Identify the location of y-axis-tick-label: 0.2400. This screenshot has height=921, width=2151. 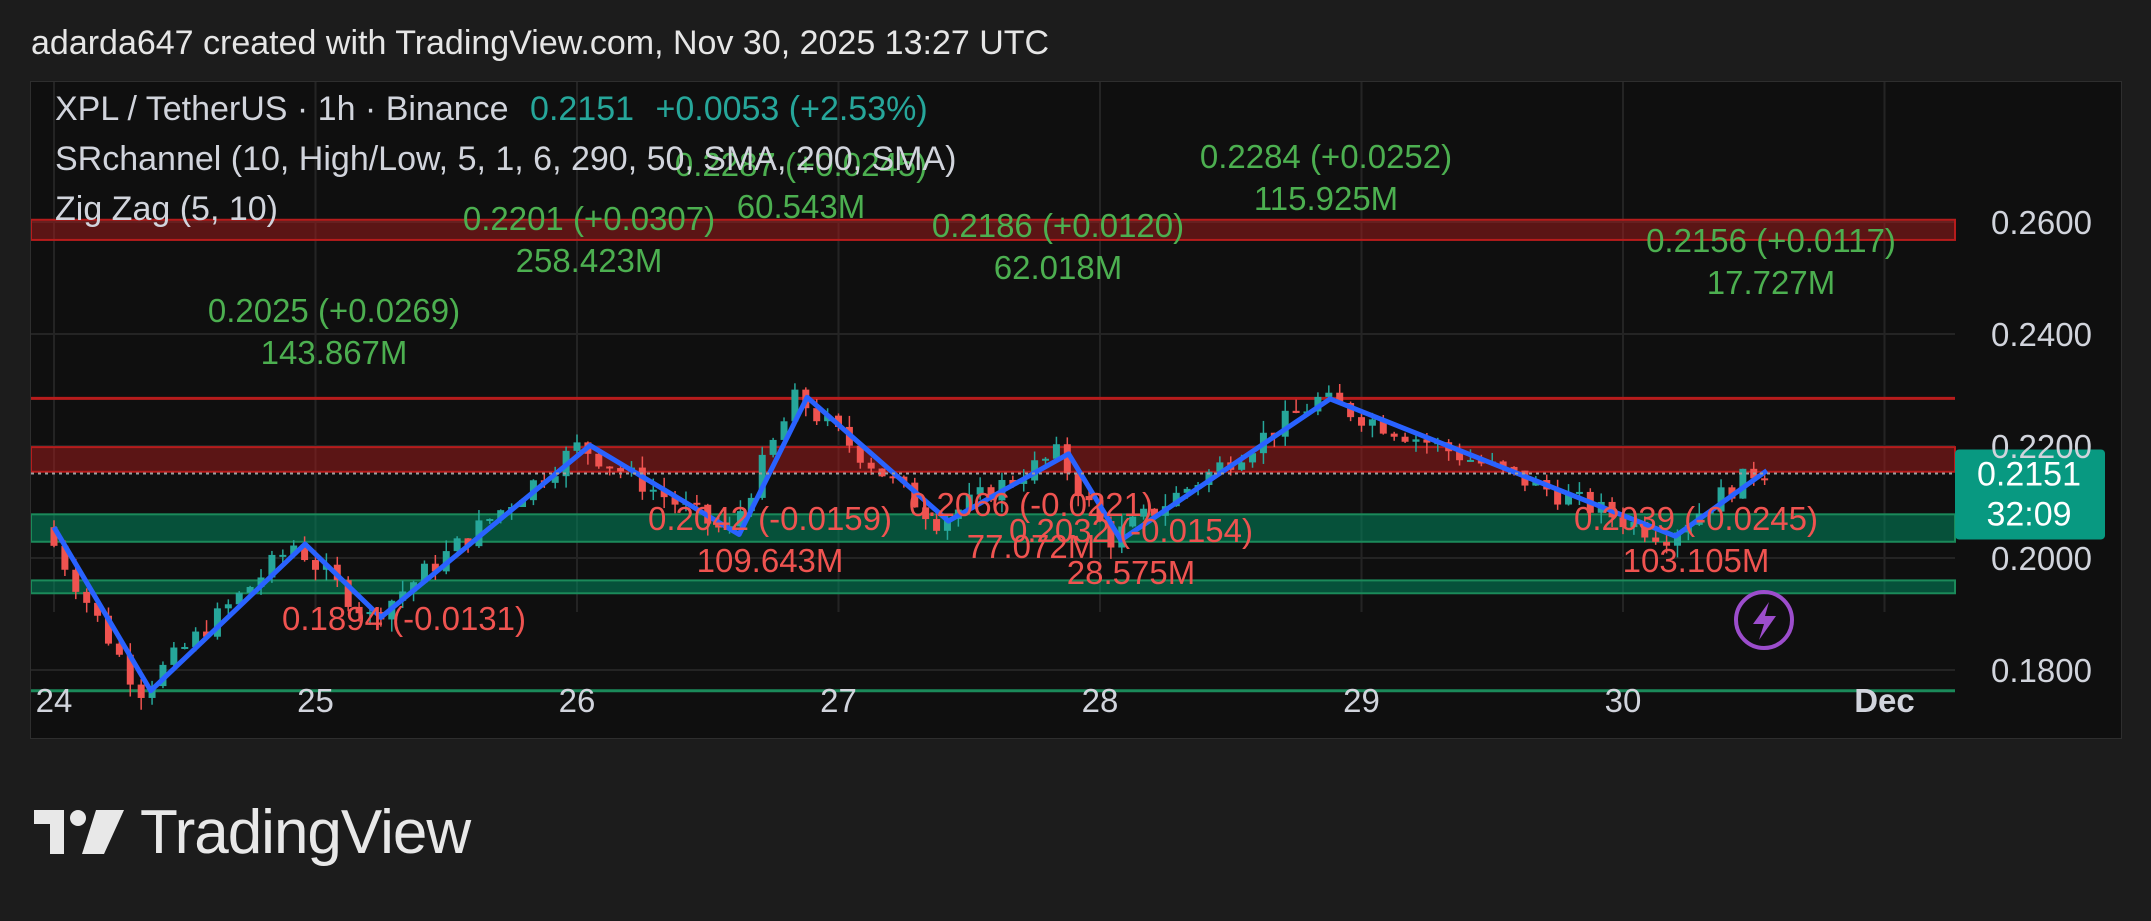
(2041, 334).